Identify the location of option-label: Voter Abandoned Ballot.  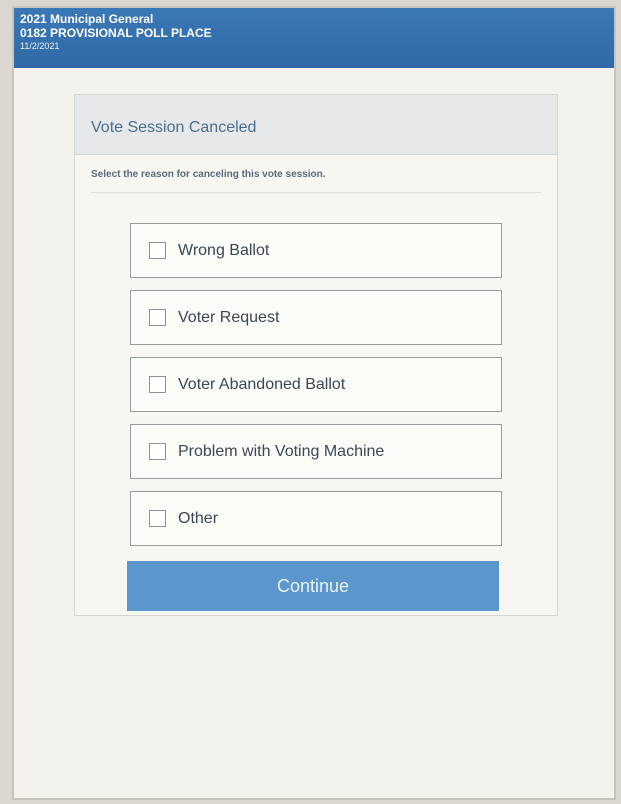
(262, 384).